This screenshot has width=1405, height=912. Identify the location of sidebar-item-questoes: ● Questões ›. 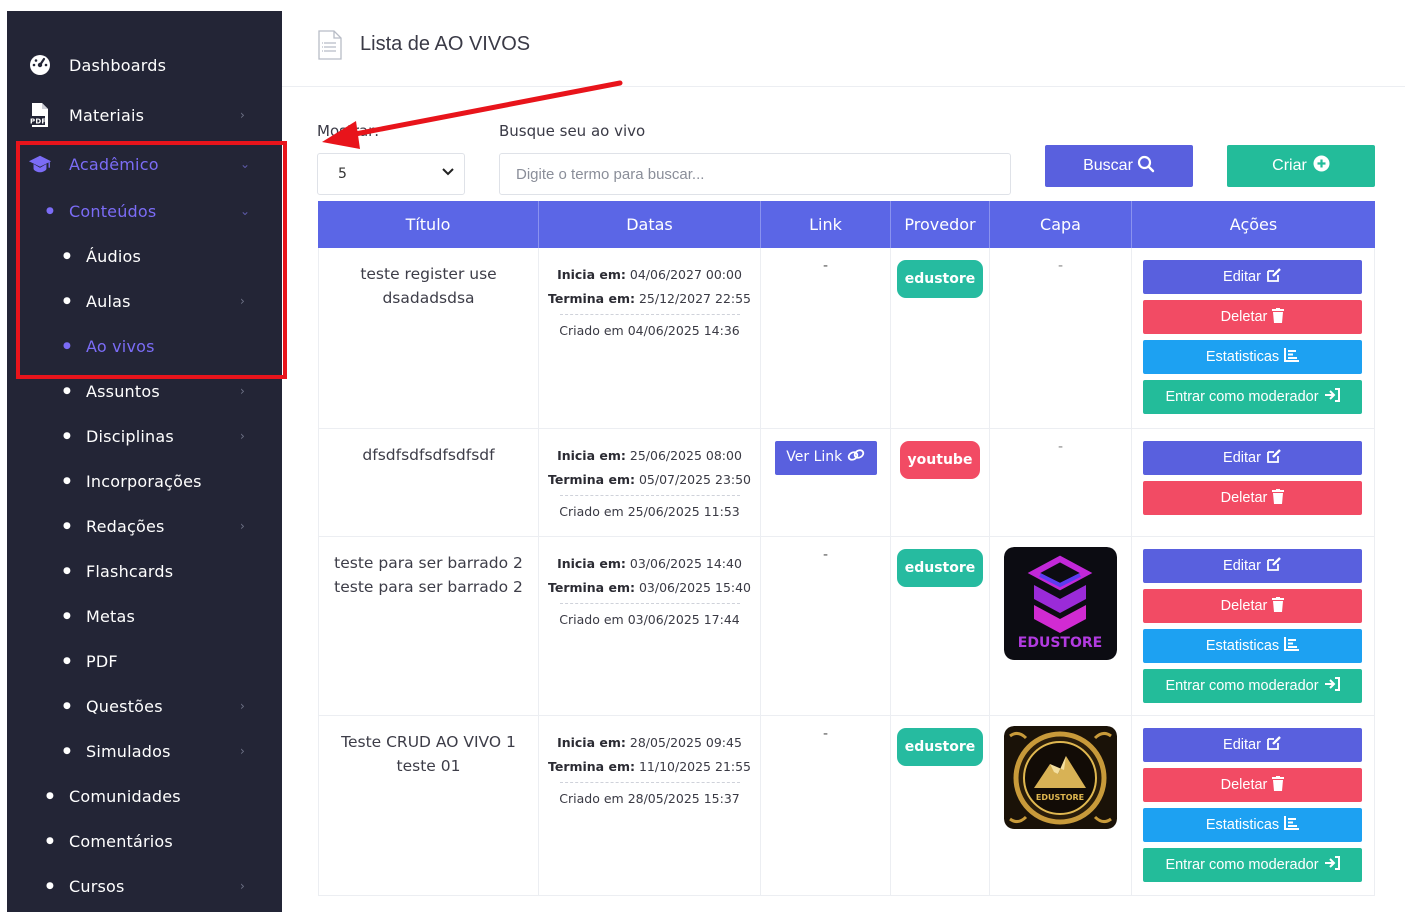
(144, 706).